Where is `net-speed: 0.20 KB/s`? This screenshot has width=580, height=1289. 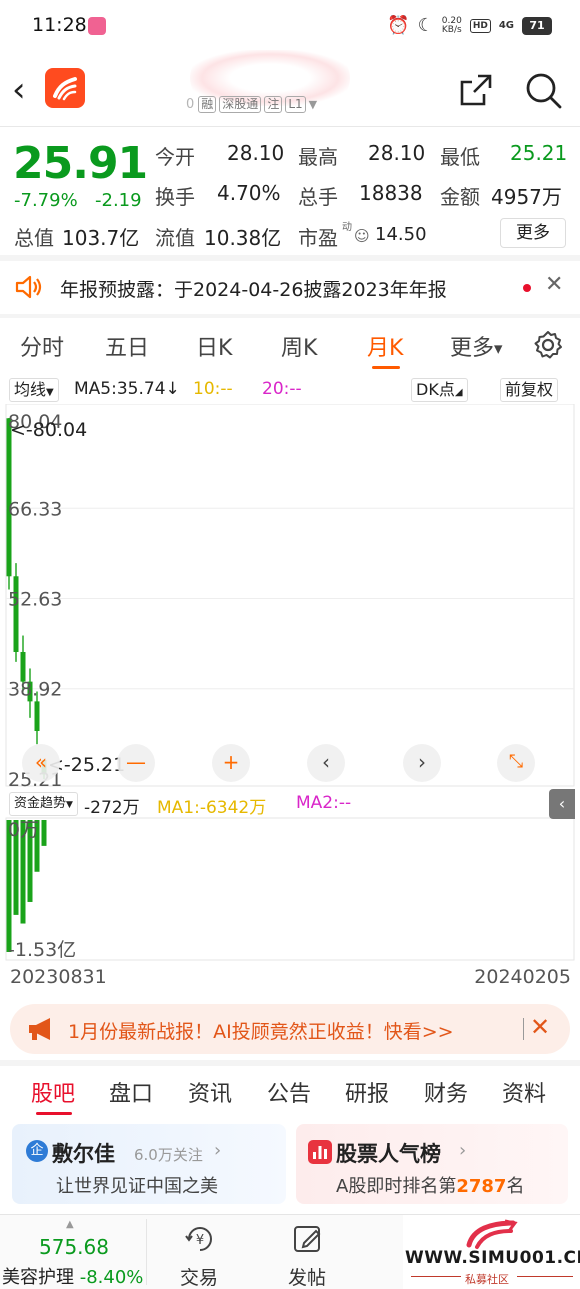 net-speed: 0.20 KB/s is located at coordinates (451, 25).